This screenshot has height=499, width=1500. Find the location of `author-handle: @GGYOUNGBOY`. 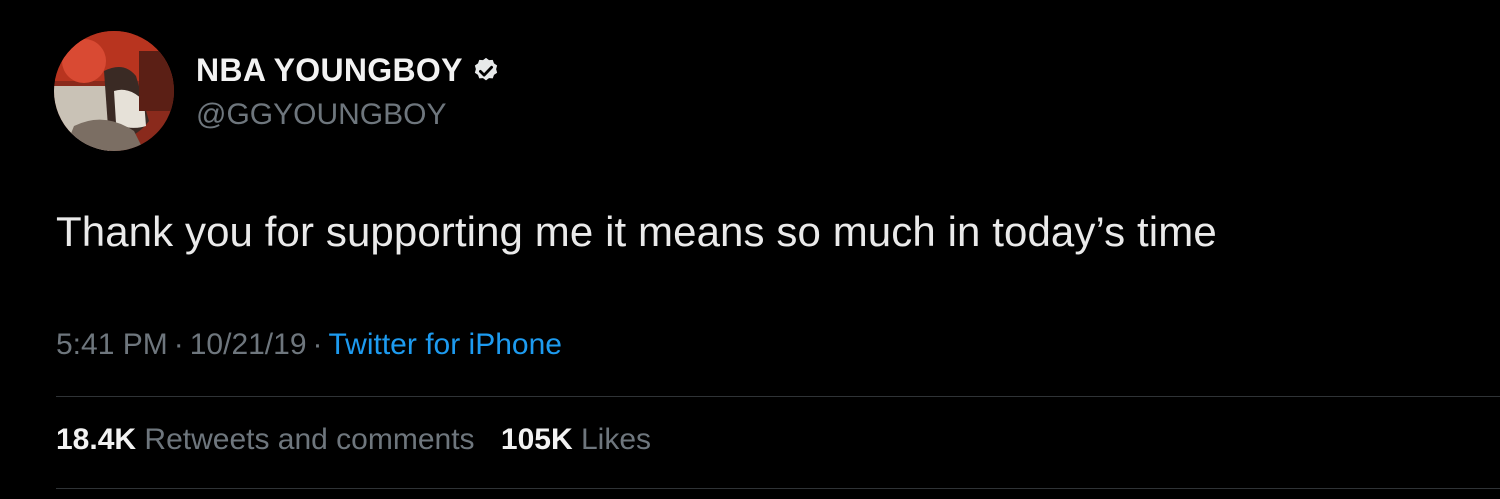

author-handle: @GGYOUNGBOY is located at coordinates (321, 115).